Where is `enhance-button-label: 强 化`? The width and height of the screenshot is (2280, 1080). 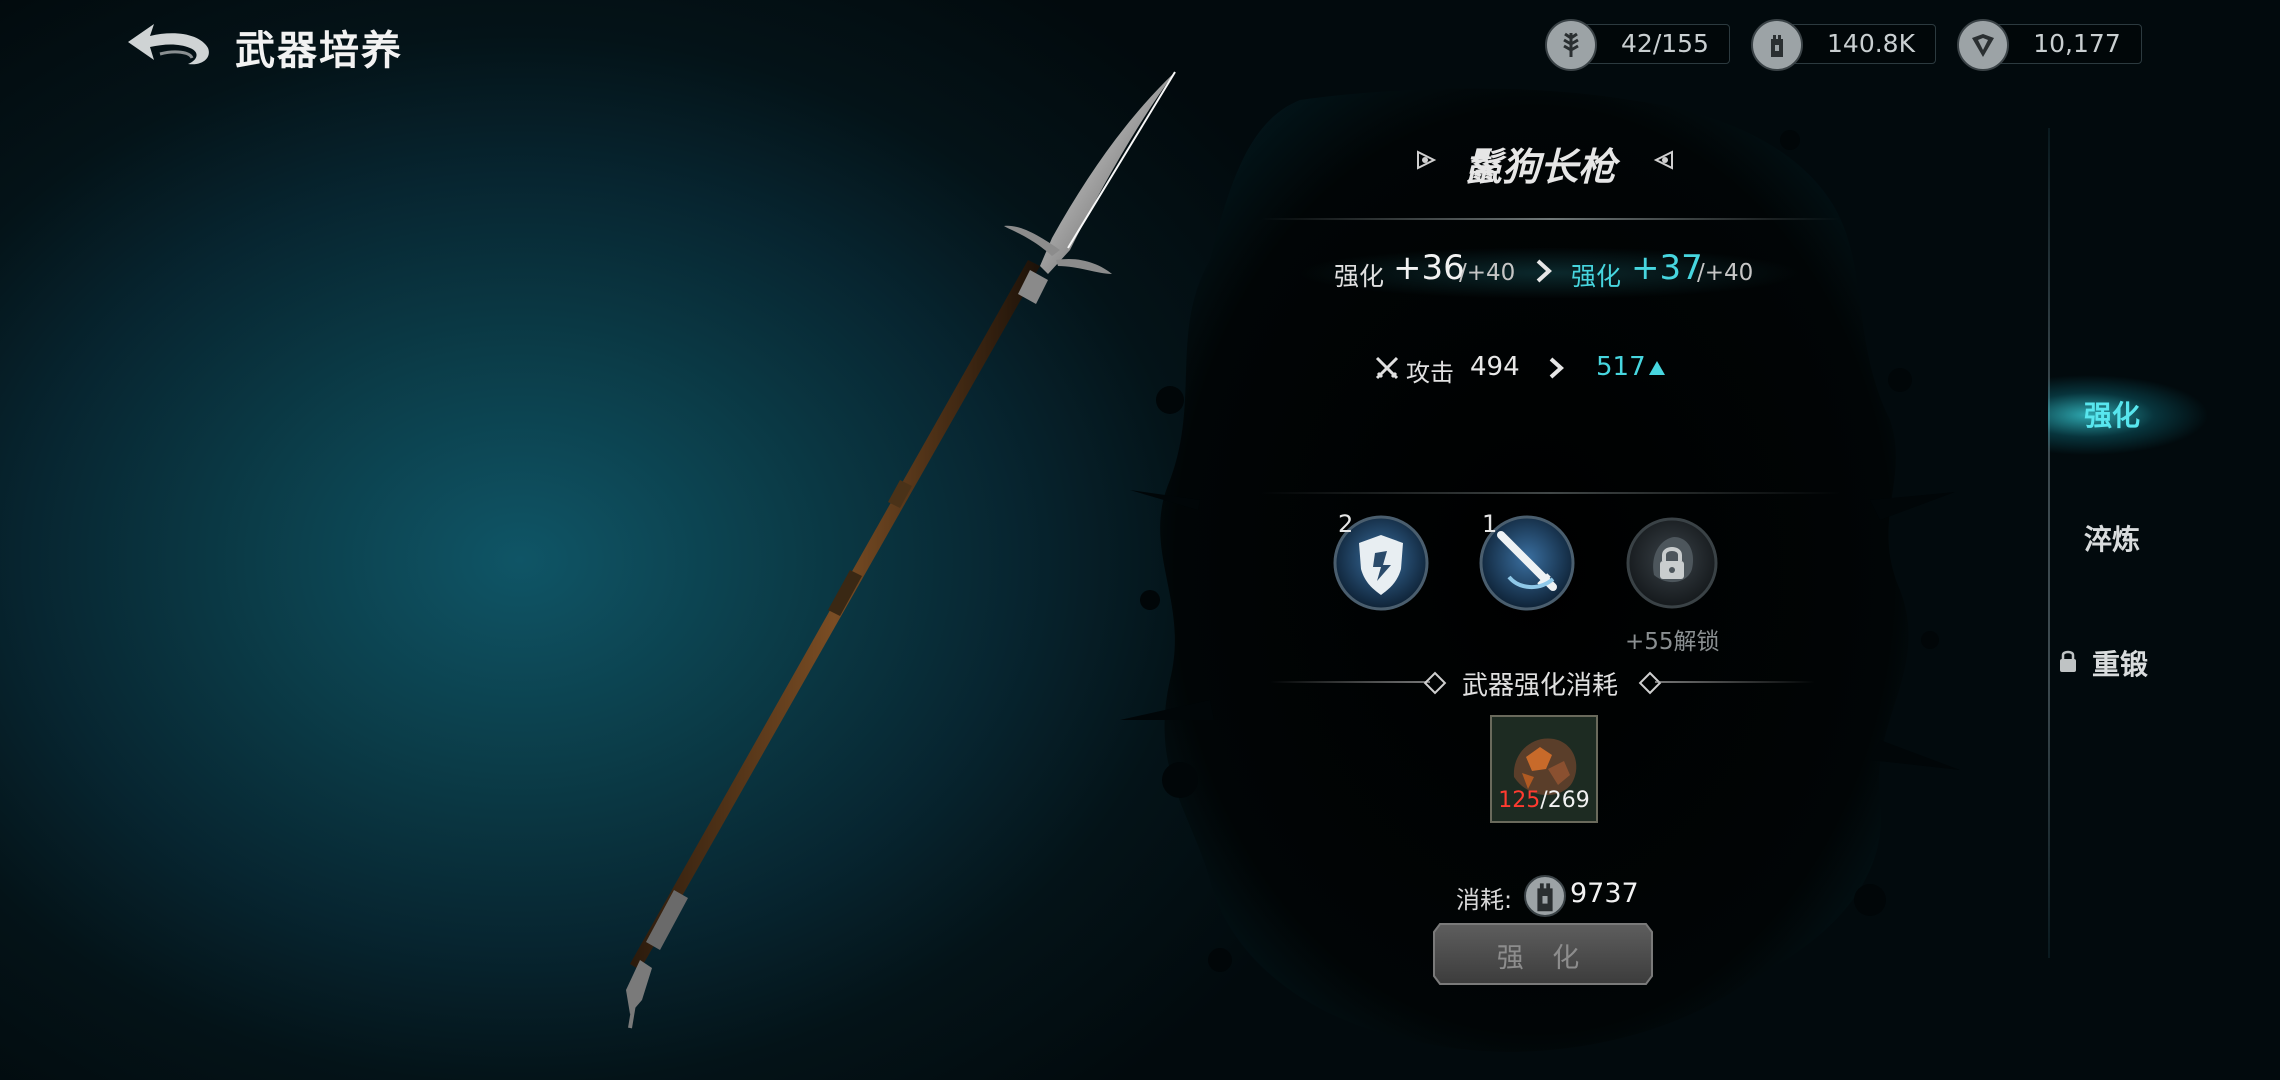
enhance-button-label: 强 化 is located at coordinates (1543, 958).